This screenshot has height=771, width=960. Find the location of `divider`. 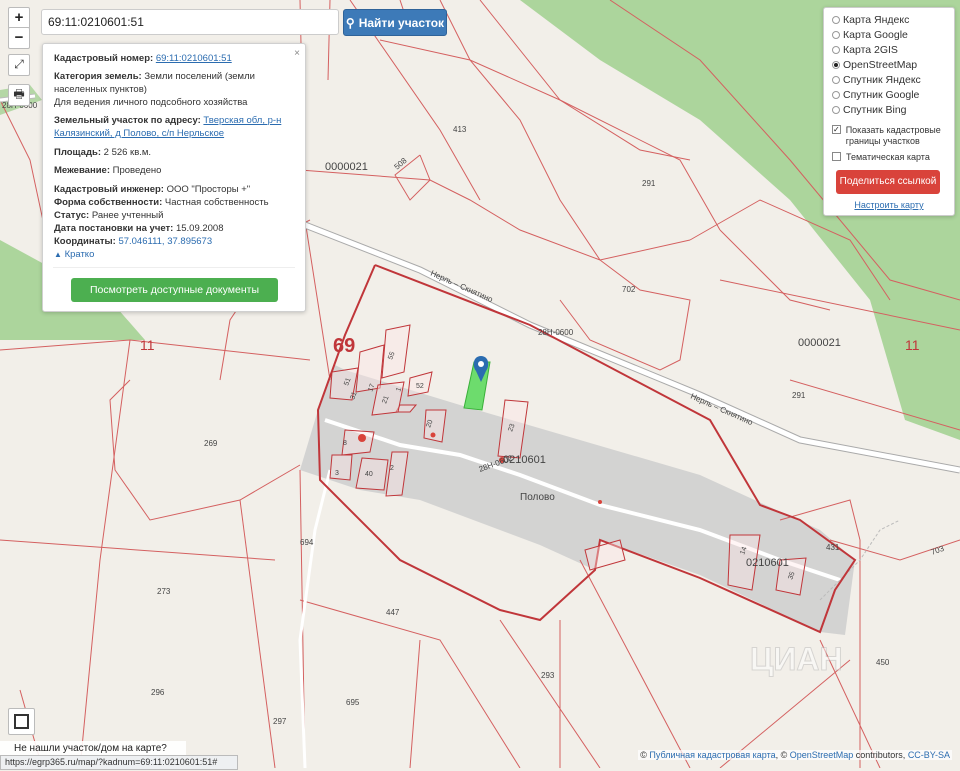

divider is located at coordinates (174, 267).